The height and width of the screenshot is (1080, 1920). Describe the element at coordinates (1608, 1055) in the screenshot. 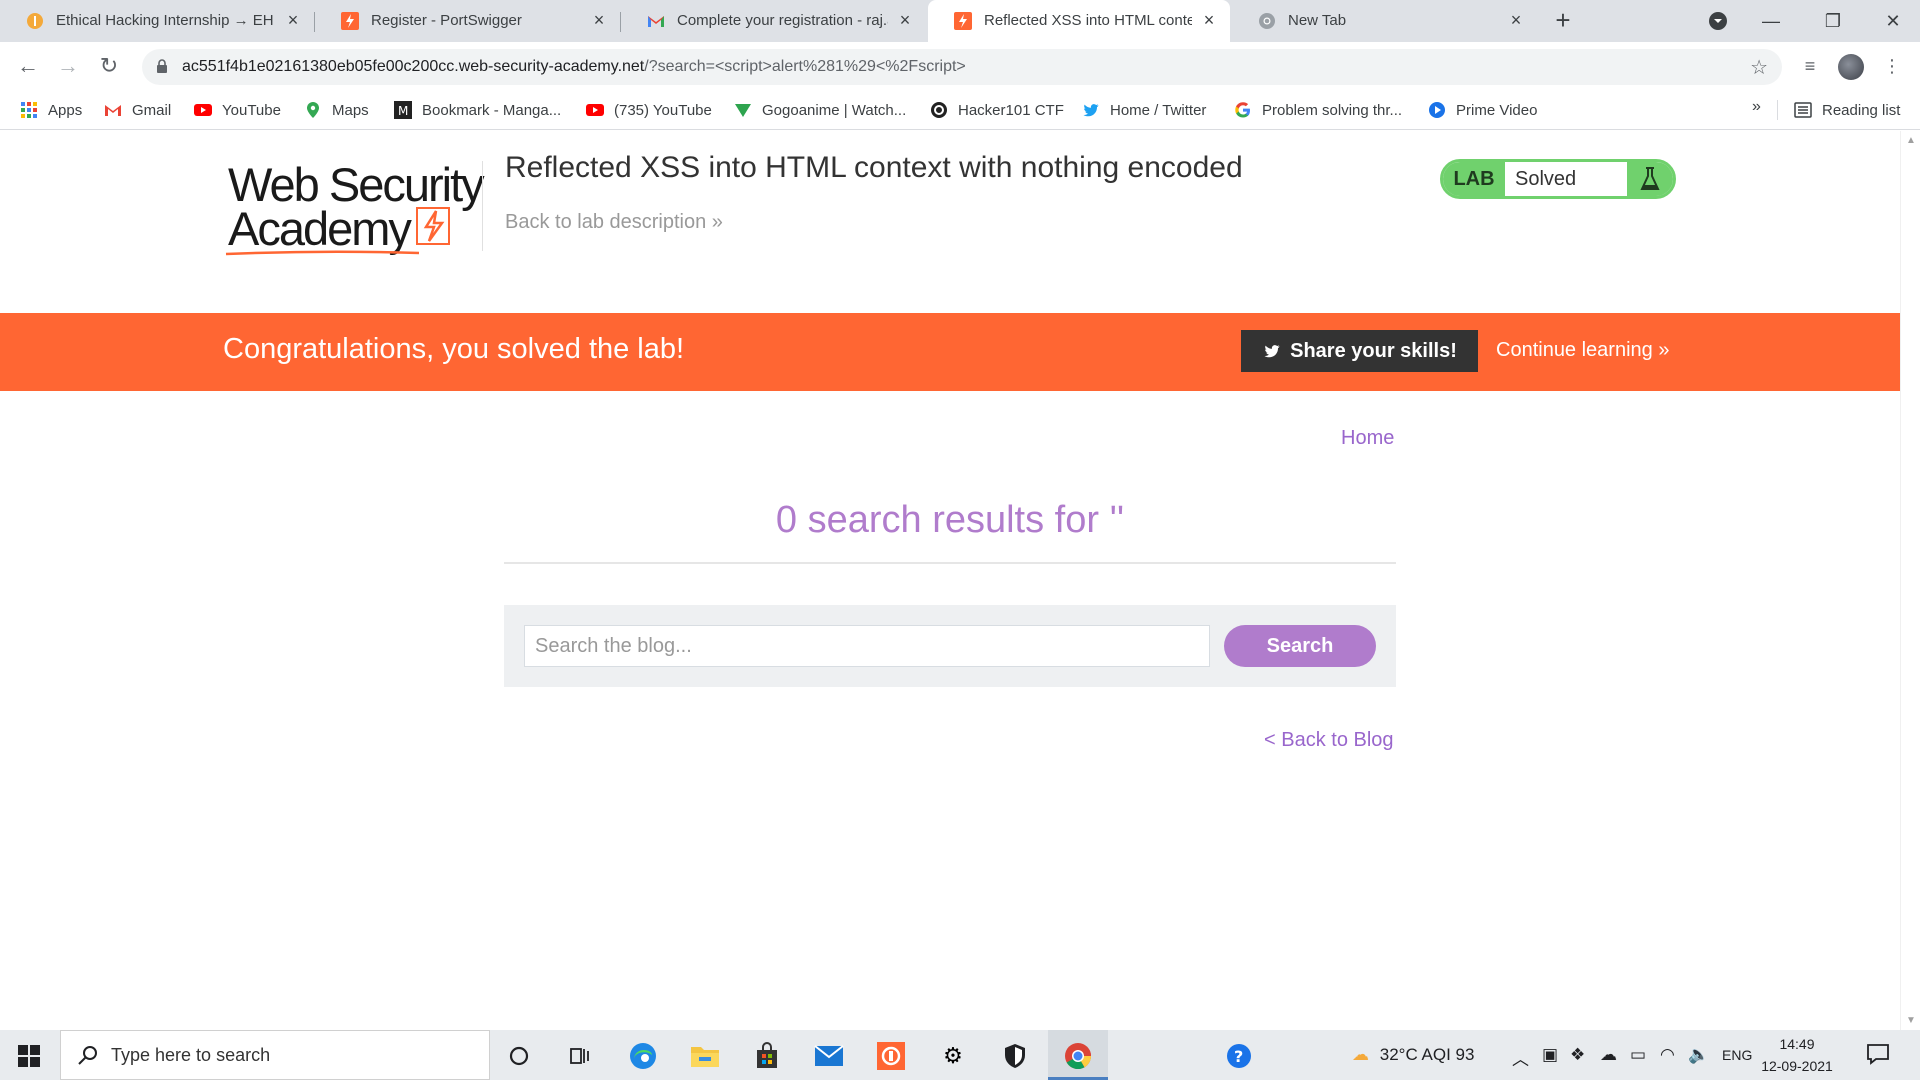

I see `onedrive-cloud-icon: ☁` at that location.